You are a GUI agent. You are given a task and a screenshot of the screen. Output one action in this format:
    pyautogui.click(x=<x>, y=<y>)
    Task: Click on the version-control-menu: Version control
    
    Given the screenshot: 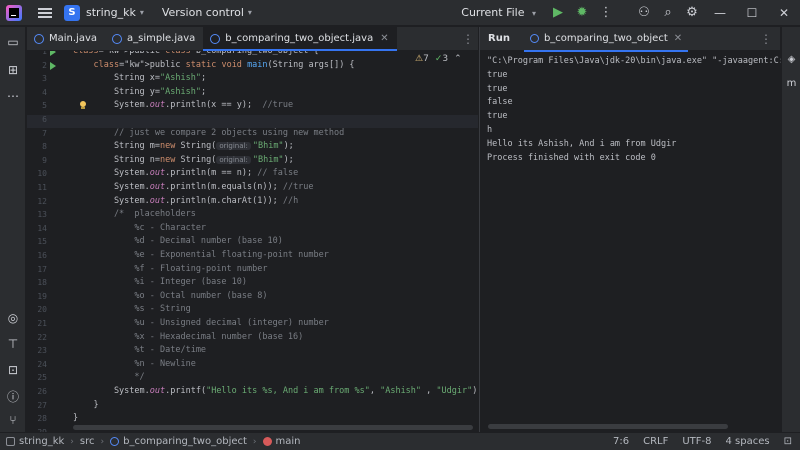 What is the action you would take?
    pyautogui.click(x=203, y=12)
    